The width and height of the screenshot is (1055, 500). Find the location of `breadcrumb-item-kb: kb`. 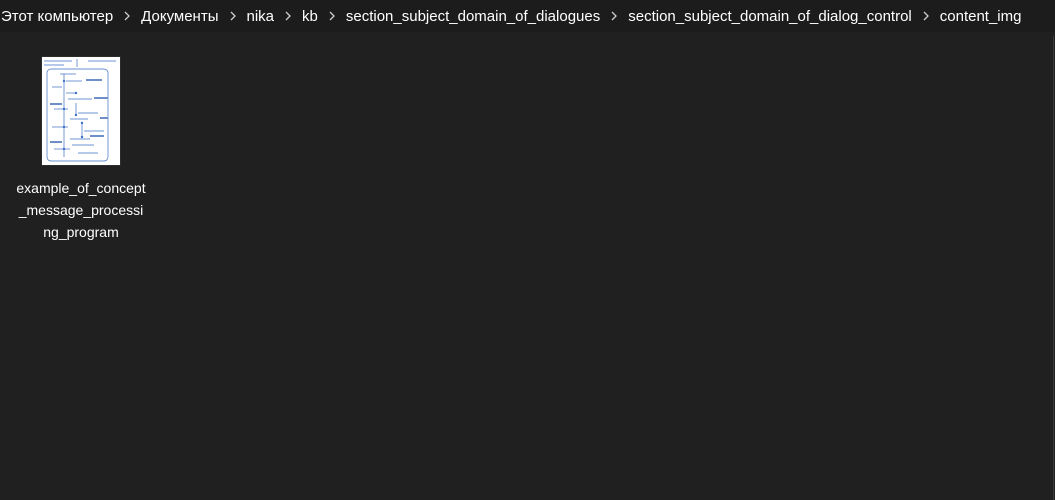

breadcrumb-item-kb: kb is located at coordinates (310, 16).